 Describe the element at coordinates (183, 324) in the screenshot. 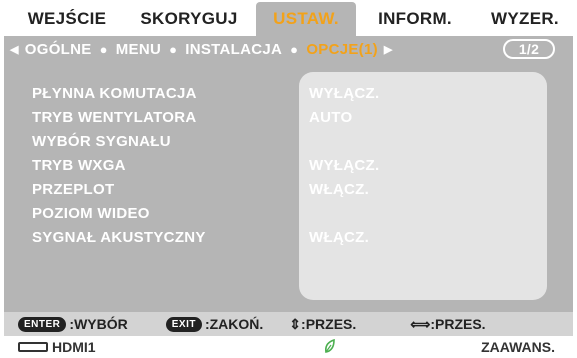

I see `exit-key-icon: EXIT` at that location.